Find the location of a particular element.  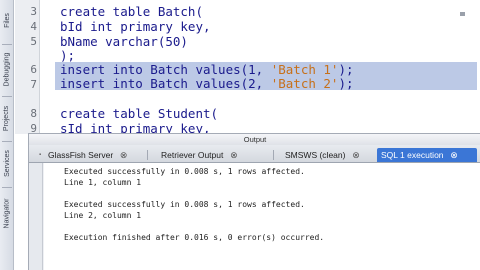

sidebar-tab-projects: Projects is located at coordinates (7, 118).